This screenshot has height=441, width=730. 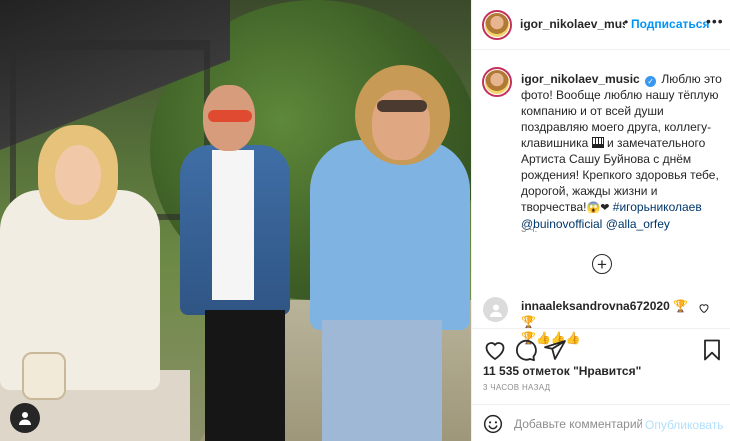 What do you see at coordinates (233, 225) in the screenshot?
I see `photo-person-center-shirt` at bounding box center [233, 225].